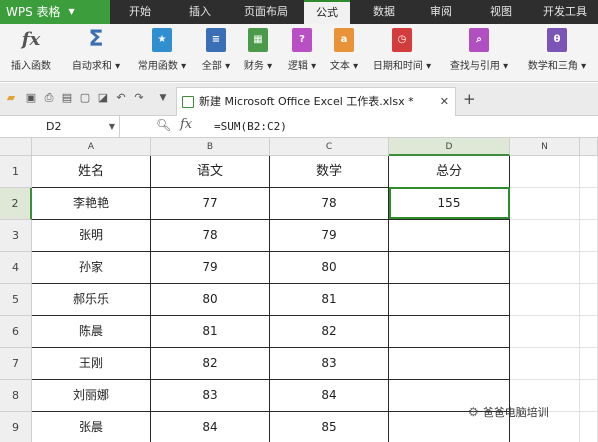 This screenshot has width=598, height=442. I want to click on tab-formulas: 公式, so click(327, 12).